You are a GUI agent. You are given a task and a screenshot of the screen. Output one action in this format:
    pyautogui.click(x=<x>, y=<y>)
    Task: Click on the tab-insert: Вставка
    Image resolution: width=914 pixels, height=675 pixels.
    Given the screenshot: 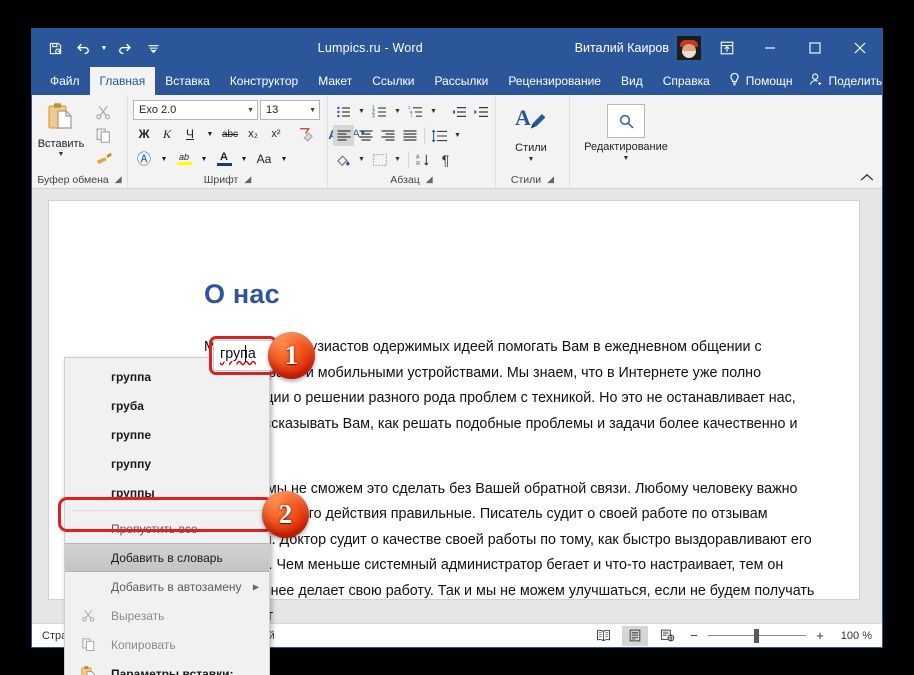 What is the action you would take?
    pyautogui.click(x=187, y=81)
    